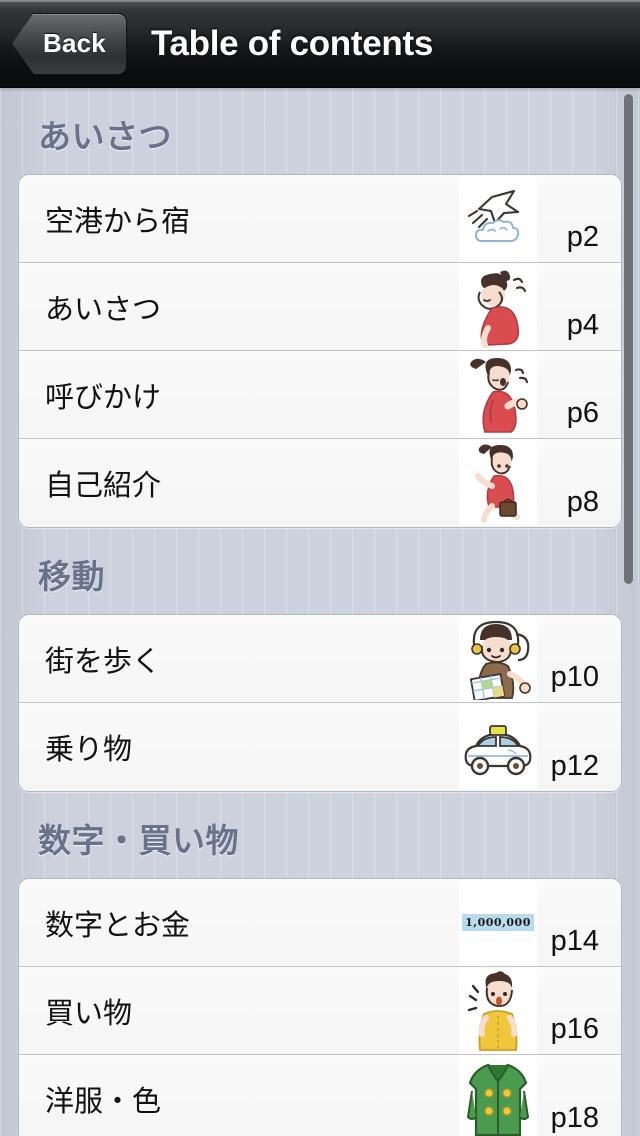 This screenshot has width=640, height=1136. What do you see at coordinates (498, 658) in the screenshot?
I see `girl-with-map-illustration` at bounding box center [498, 658].